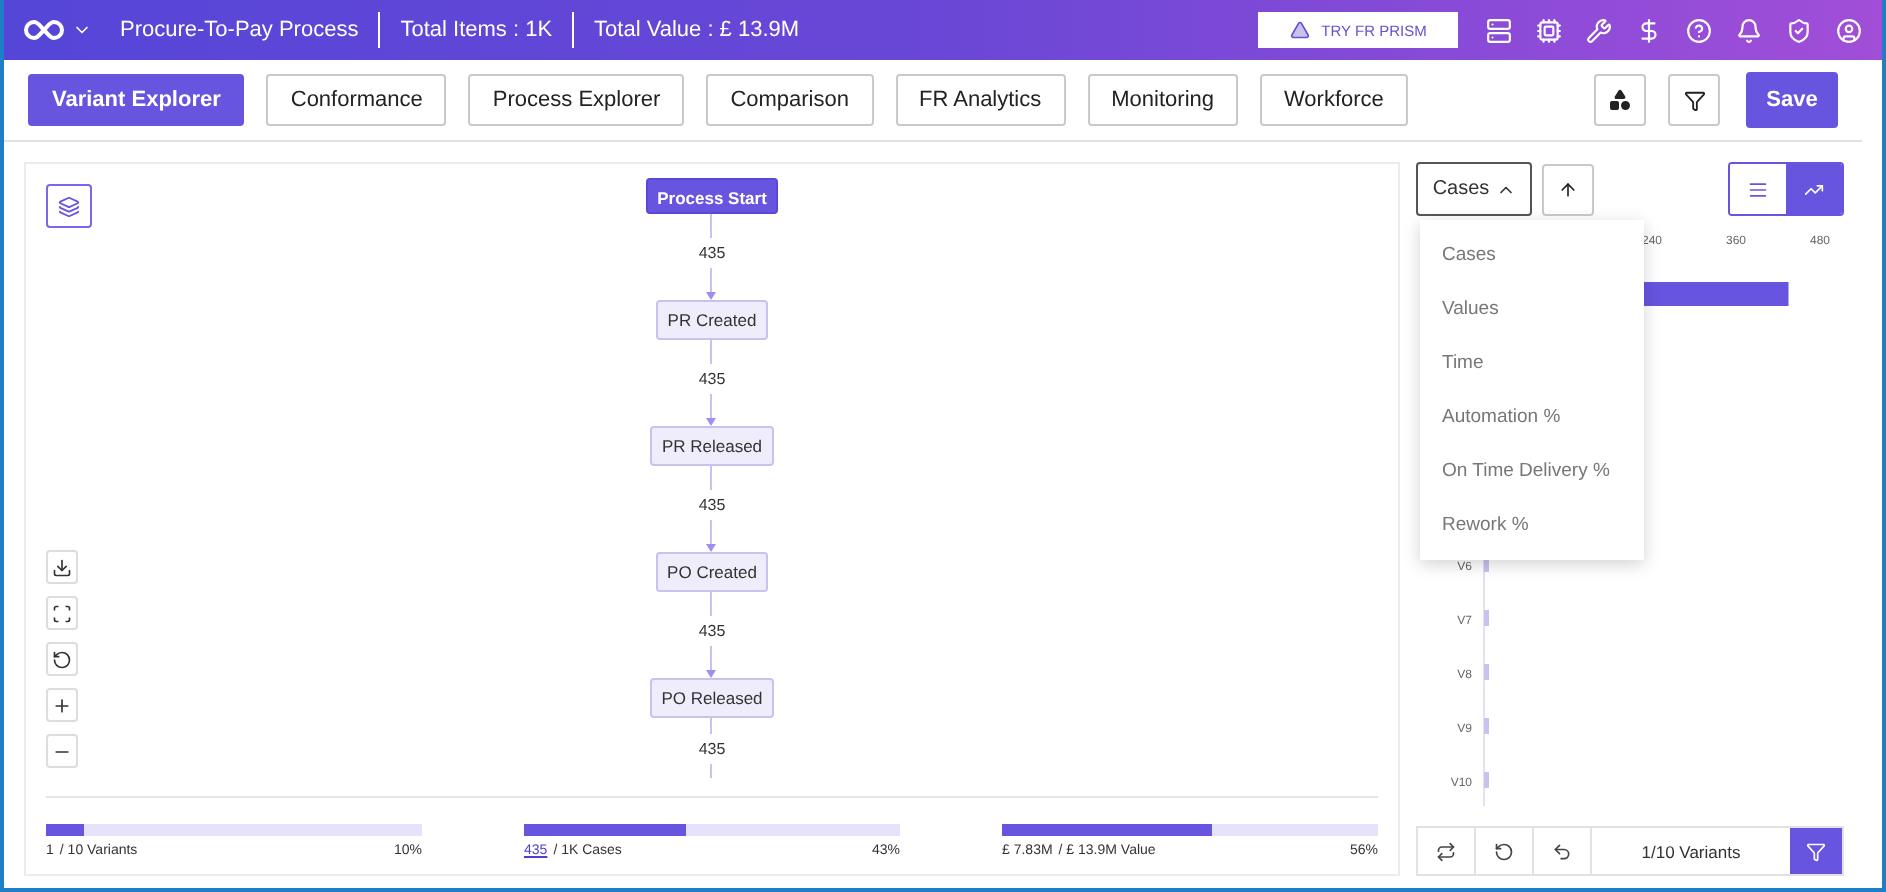  What do you see at coordinates (1532, 417) in the screenshot?
I see `menu-item: Automation %` at bounding box center [1532, 417].